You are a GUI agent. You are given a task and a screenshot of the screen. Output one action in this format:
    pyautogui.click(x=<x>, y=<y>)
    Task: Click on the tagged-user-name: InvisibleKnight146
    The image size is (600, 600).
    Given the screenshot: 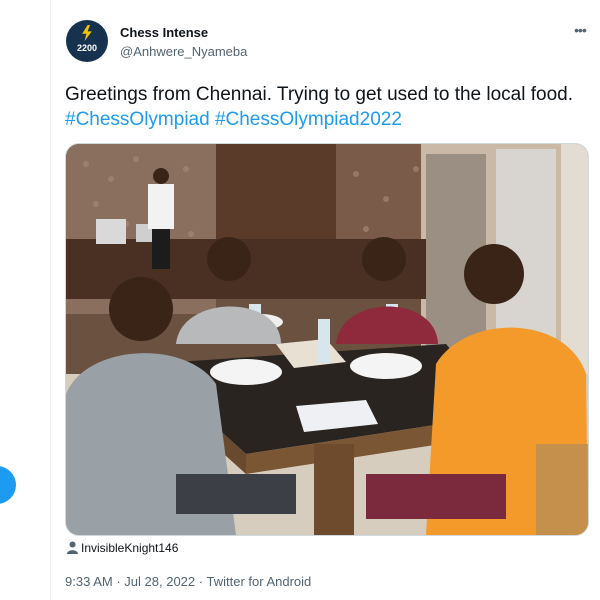 What is the action you would take?
    pyautogui.click(x=129, y=548)
    